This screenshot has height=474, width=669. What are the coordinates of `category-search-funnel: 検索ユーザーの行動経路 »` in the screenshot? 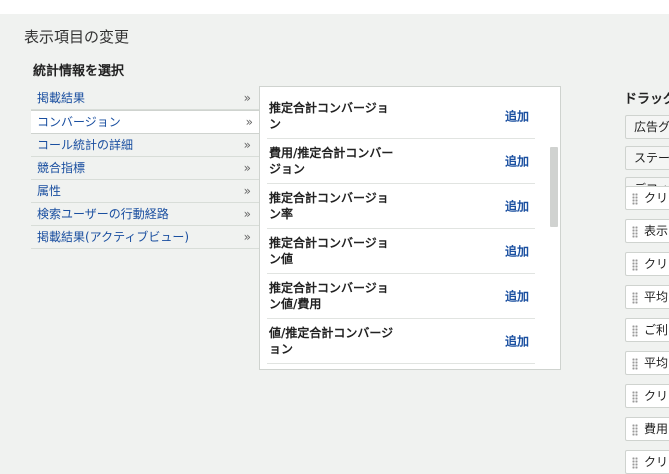 It's located at (145, 214).